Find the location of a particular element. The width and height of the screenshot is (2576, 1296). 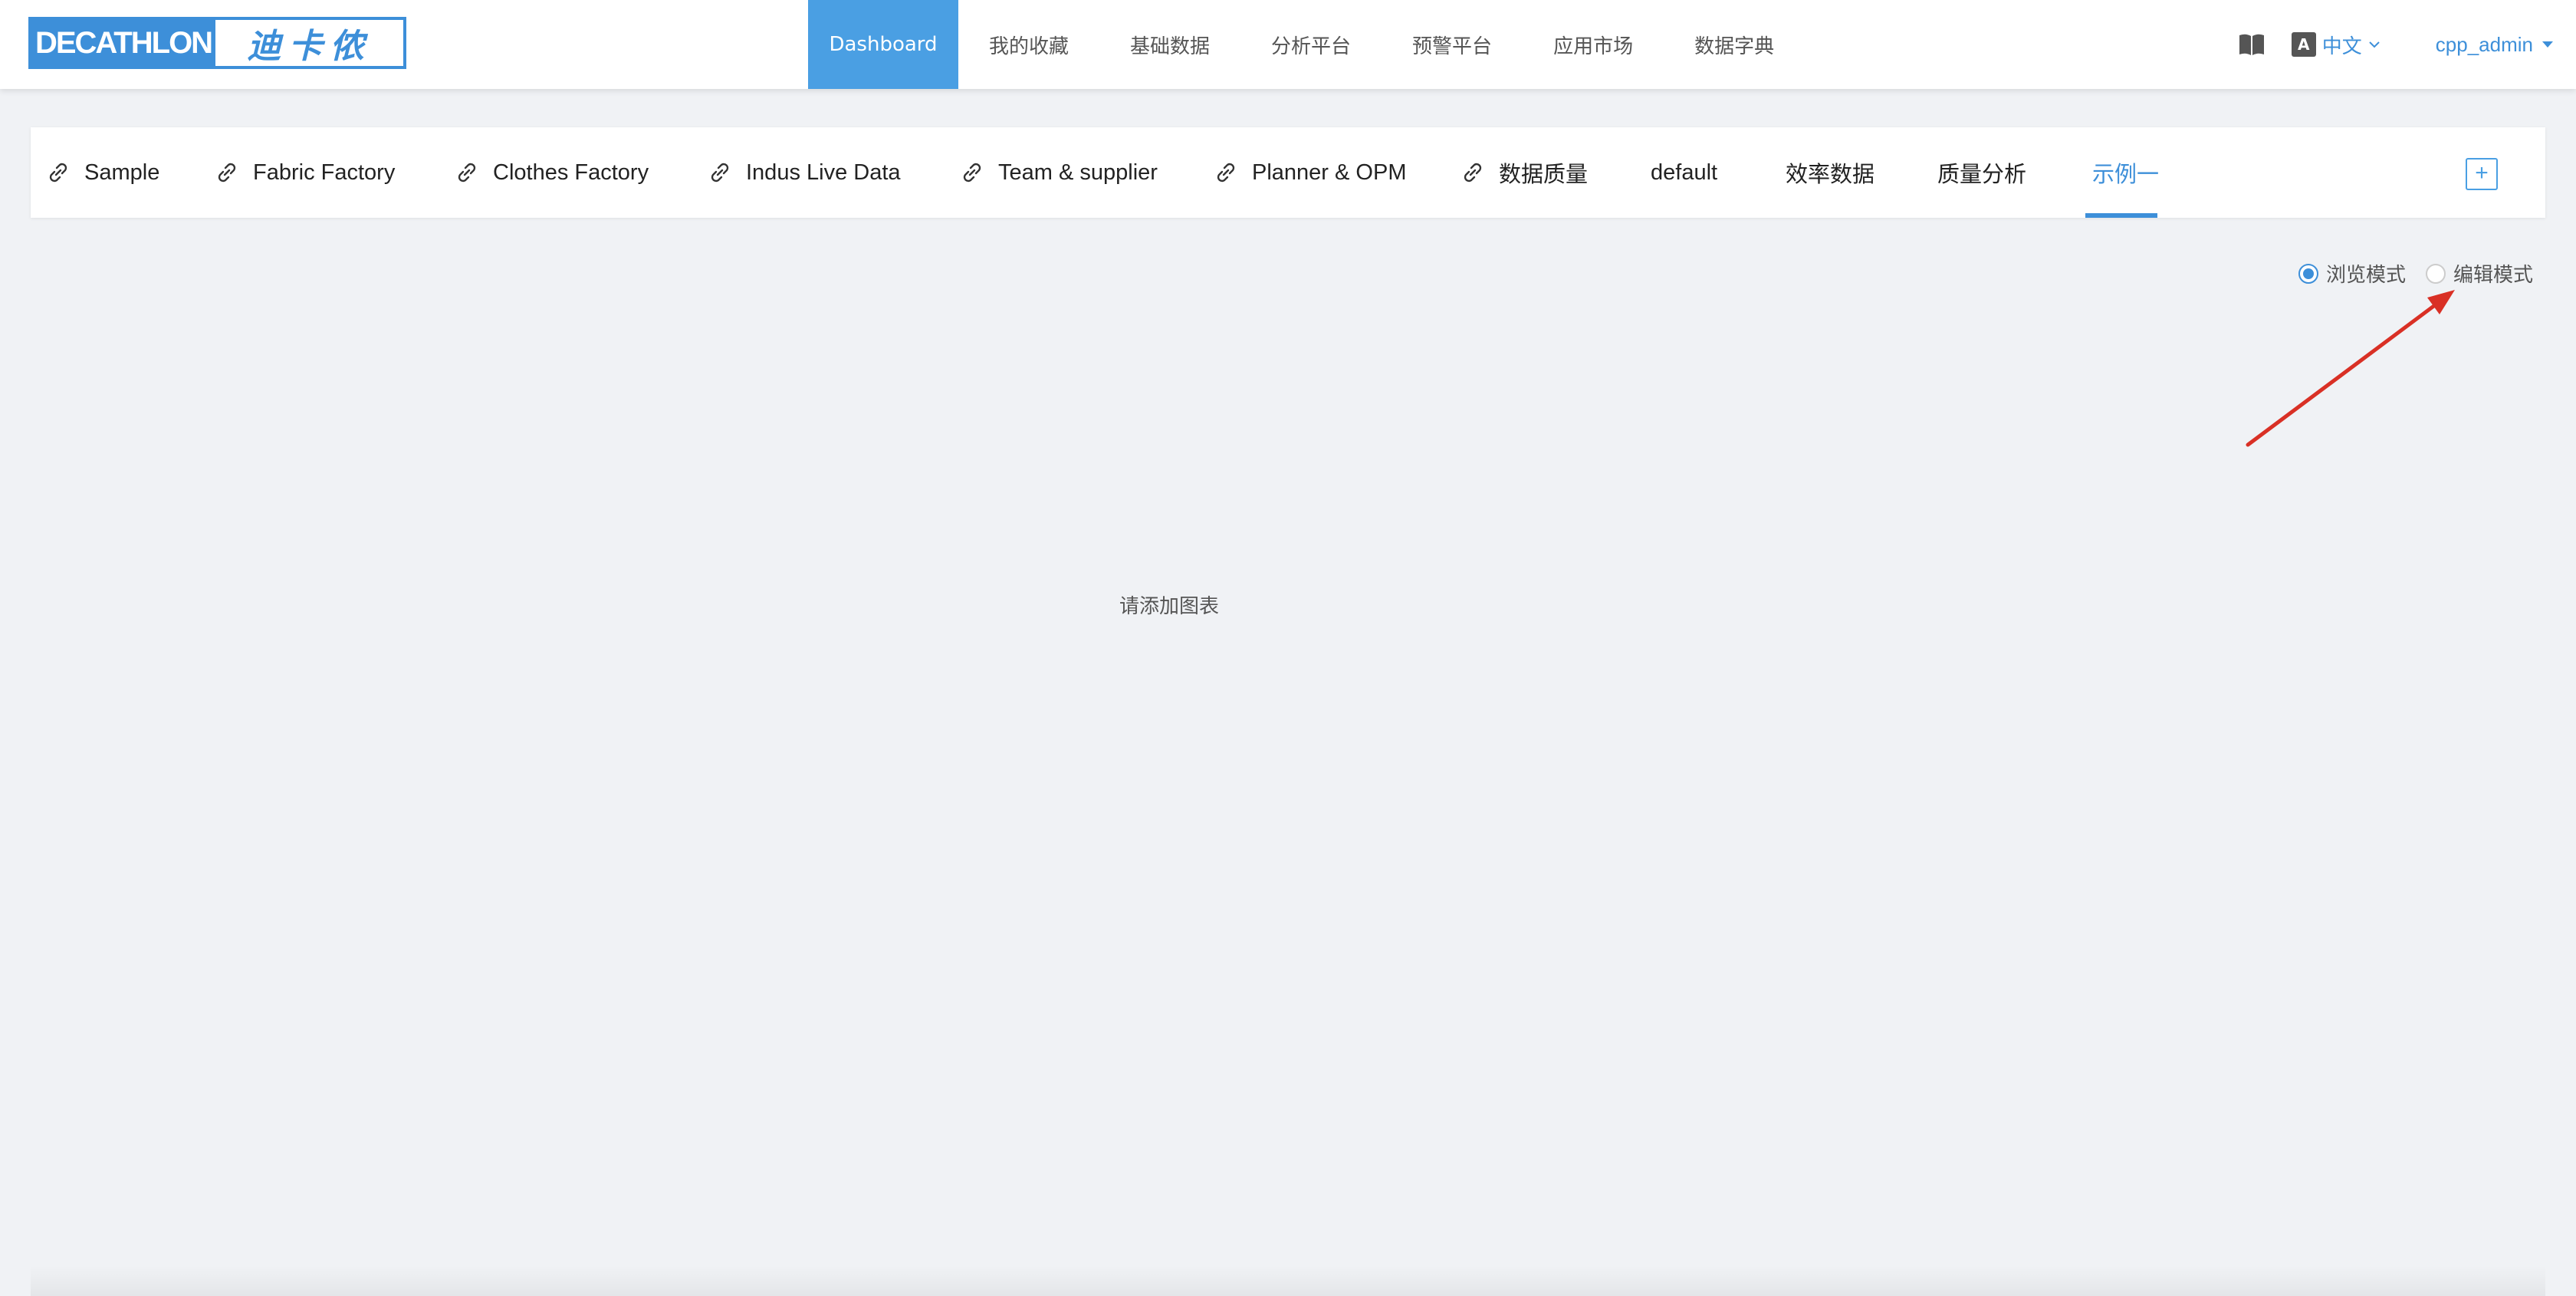

nav-data-dictionary: 数据字典 is located at coordinates (1734, 44).